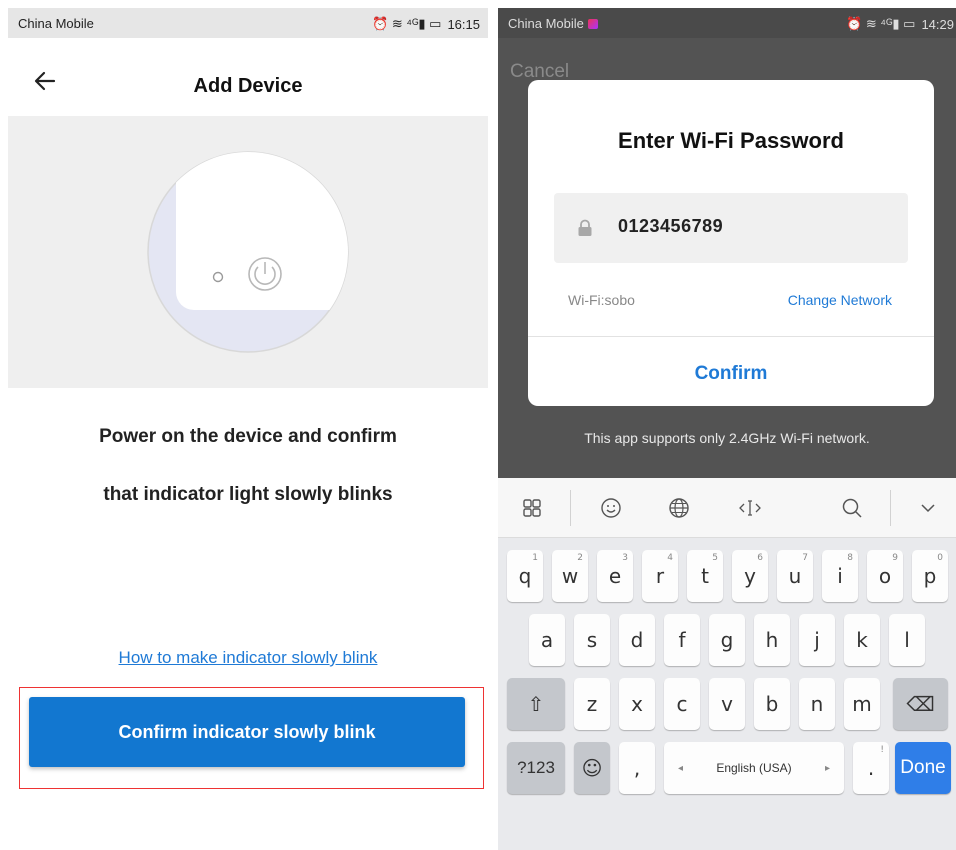  Describe the element at coordinates (871, 768) in the screenshot. I see `period-key: .!` at that location.